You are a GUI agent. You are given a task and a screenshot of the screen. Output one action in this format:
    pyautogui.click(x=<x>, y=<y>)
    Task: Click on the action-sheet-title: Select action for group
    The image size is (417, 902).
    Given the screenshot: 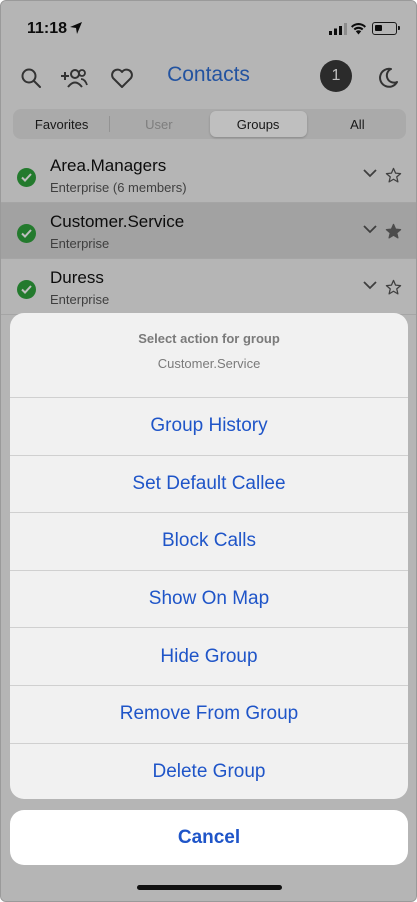 What is the action you would take?
    pyautogui.click(x=209, y=338)
    